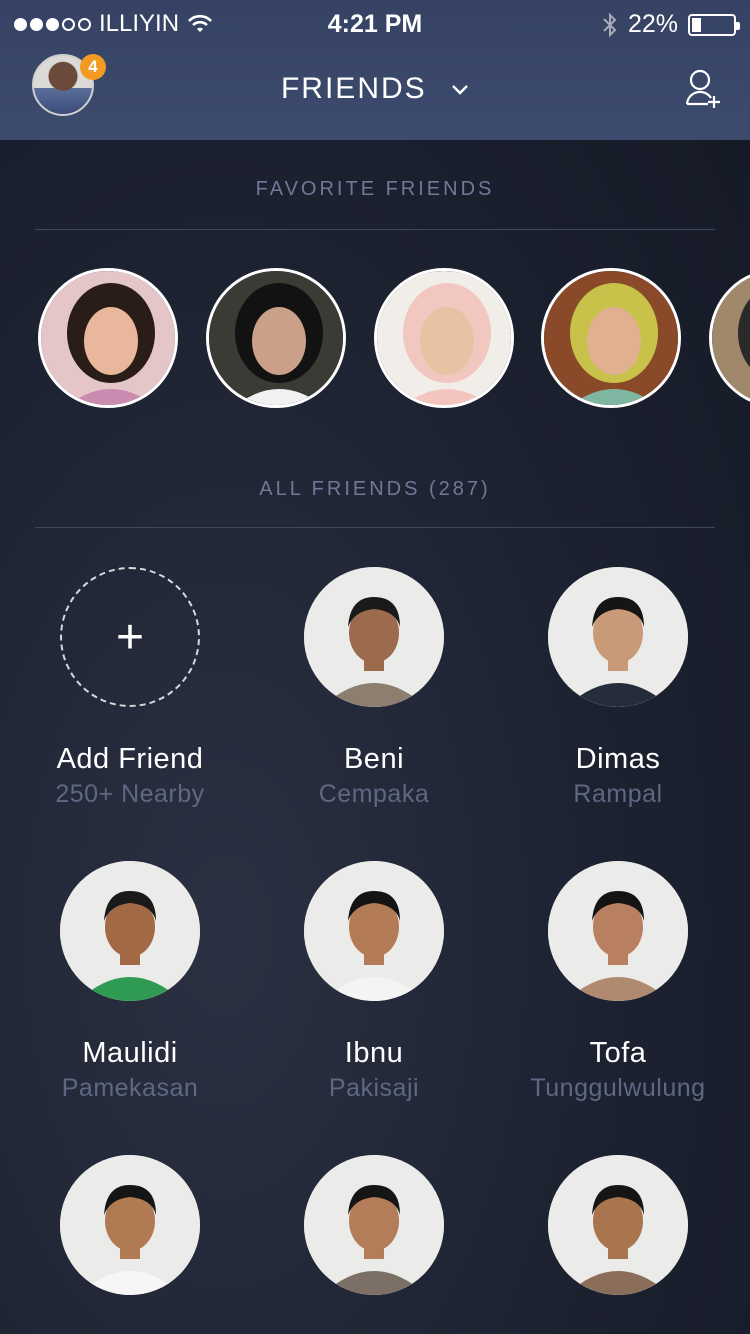  I want to click on friend-location: Pamekasan, so click(130, 1088).